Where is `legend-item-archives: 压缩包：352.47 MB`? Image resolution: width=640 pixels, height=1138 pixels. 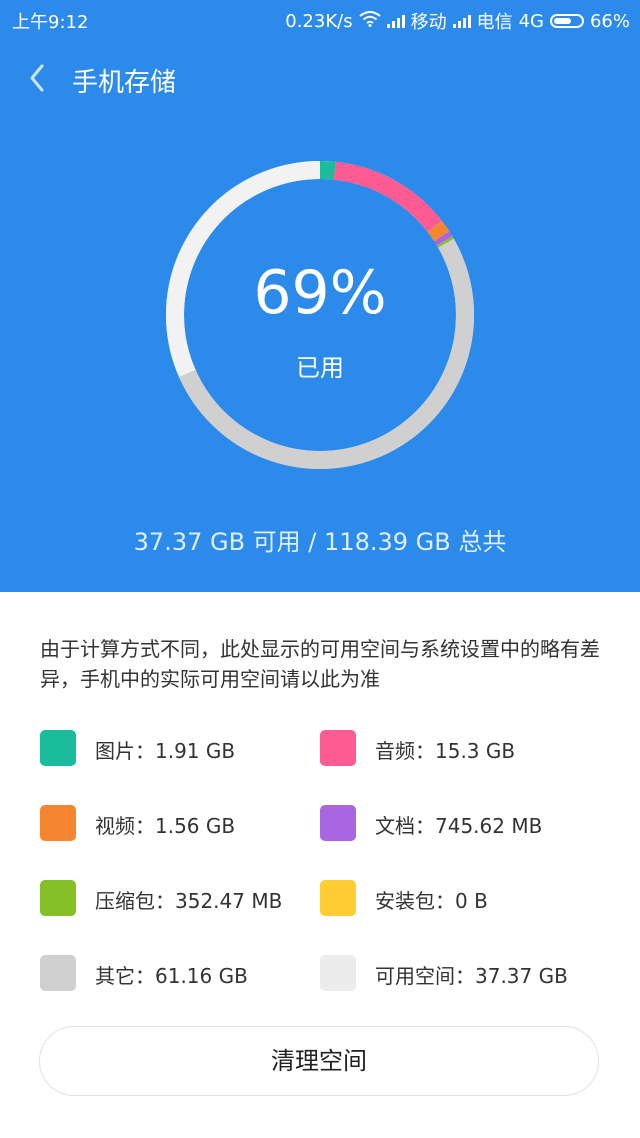 legend-item-archives: 压缩包：352.47 MB is located at coordinates (180, 900).